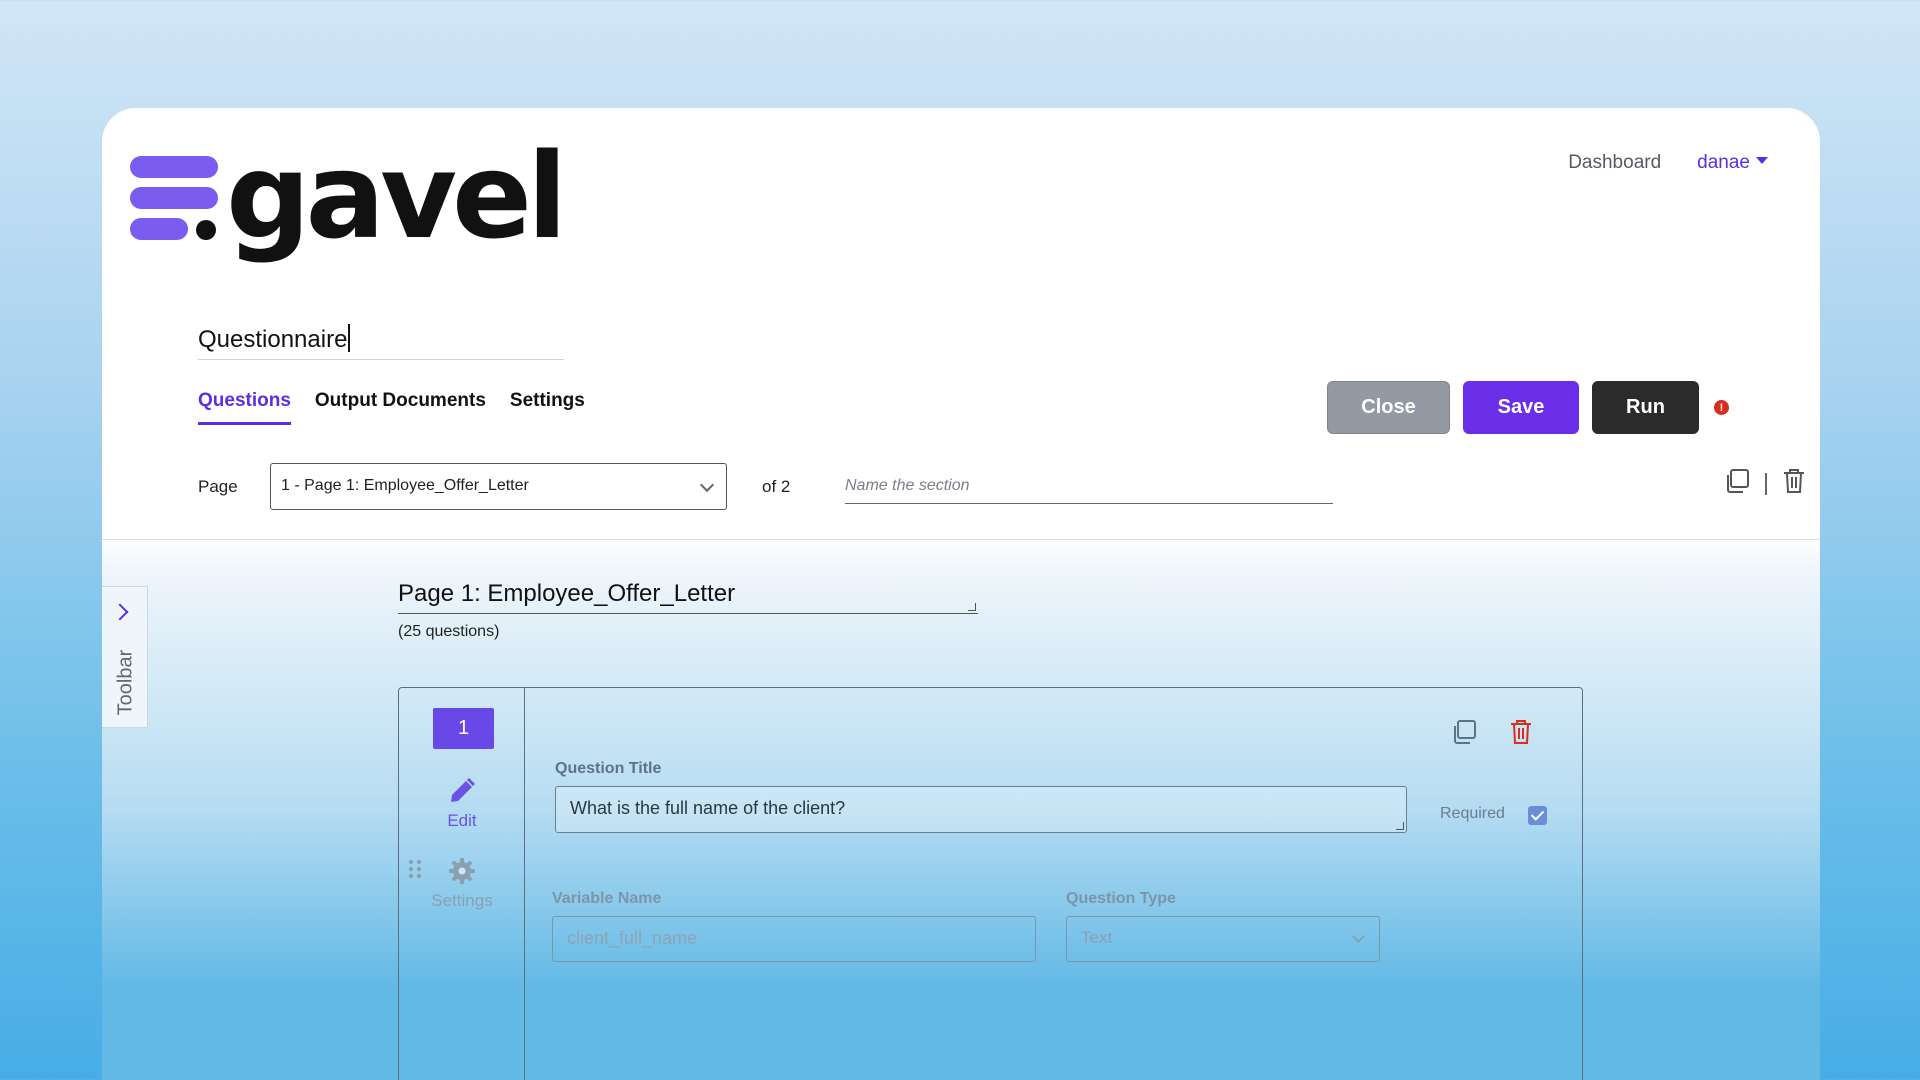 This screenshot has height=1080, width=1920. What do you see at coordinates (462, 871) in the screenshot?
I see `gear-icon` at bounding box center [462, 871].